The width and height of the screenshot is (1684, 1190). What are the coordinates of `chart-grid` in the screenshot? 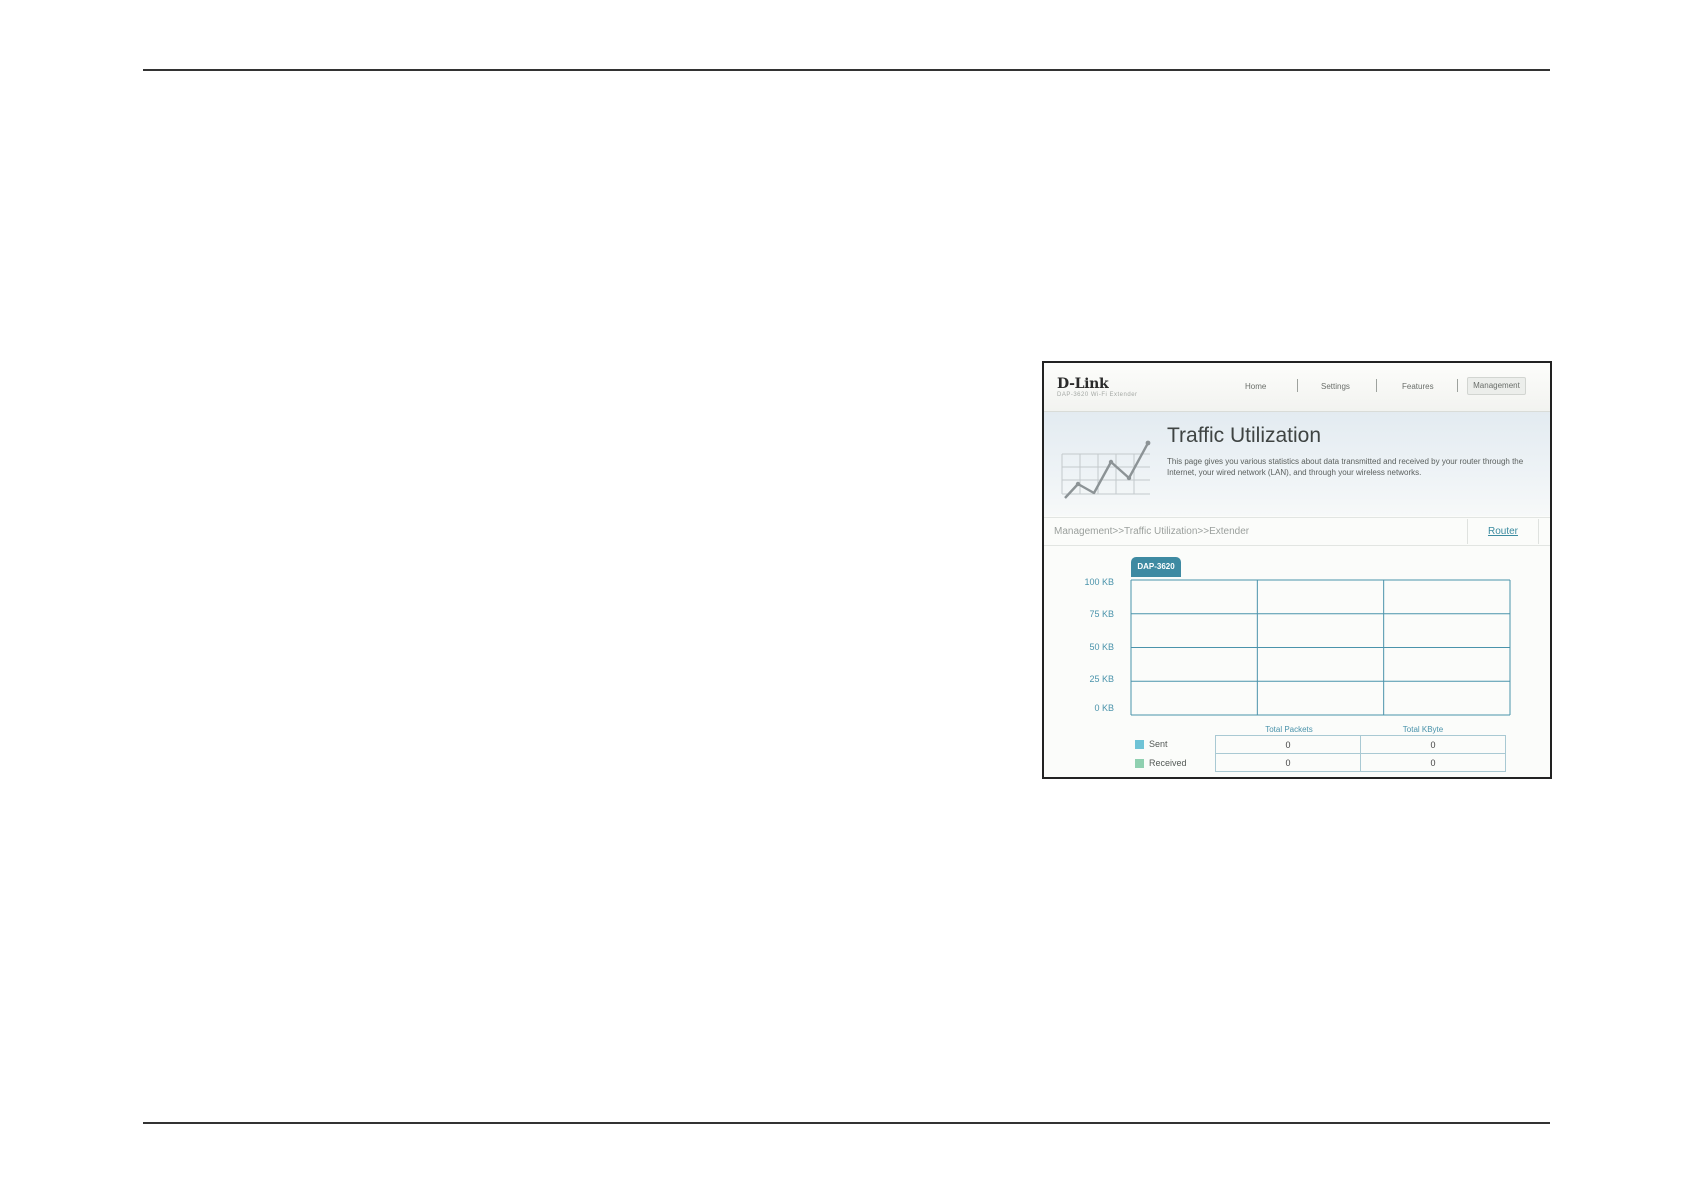 It's located at (1320, 647).